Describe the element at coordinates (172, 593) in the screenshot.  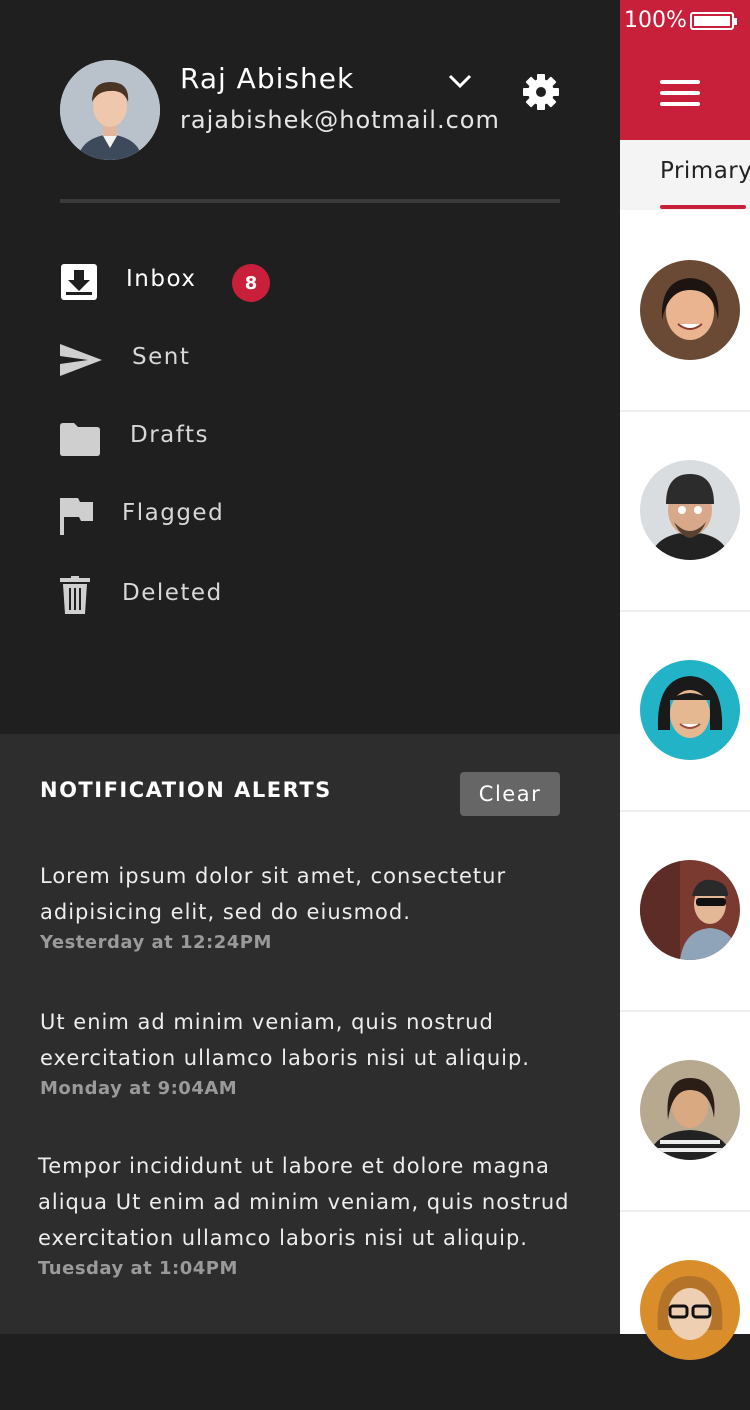
I see `nav-label: Deleted` at that location.